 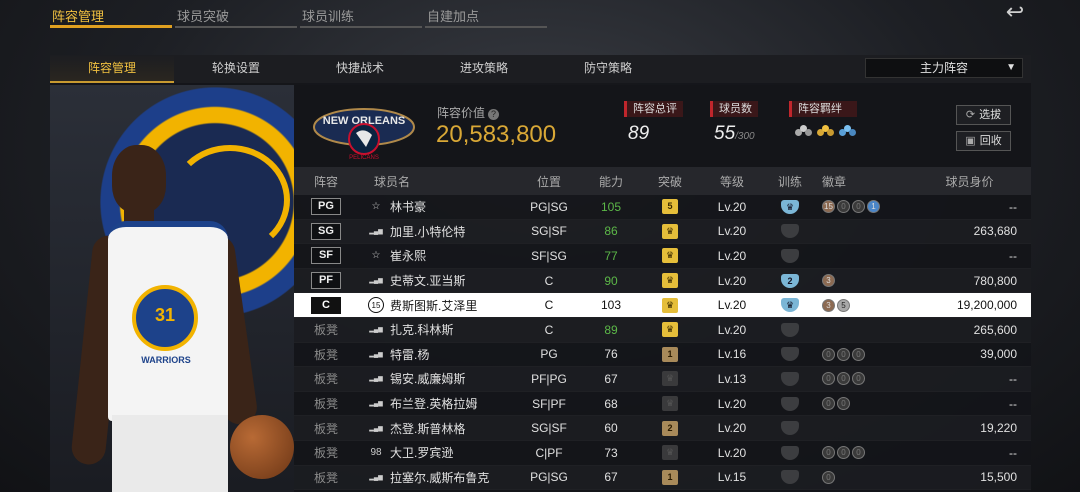 I want to click on player-name: 崔永熙, so click(x=408, y=256).